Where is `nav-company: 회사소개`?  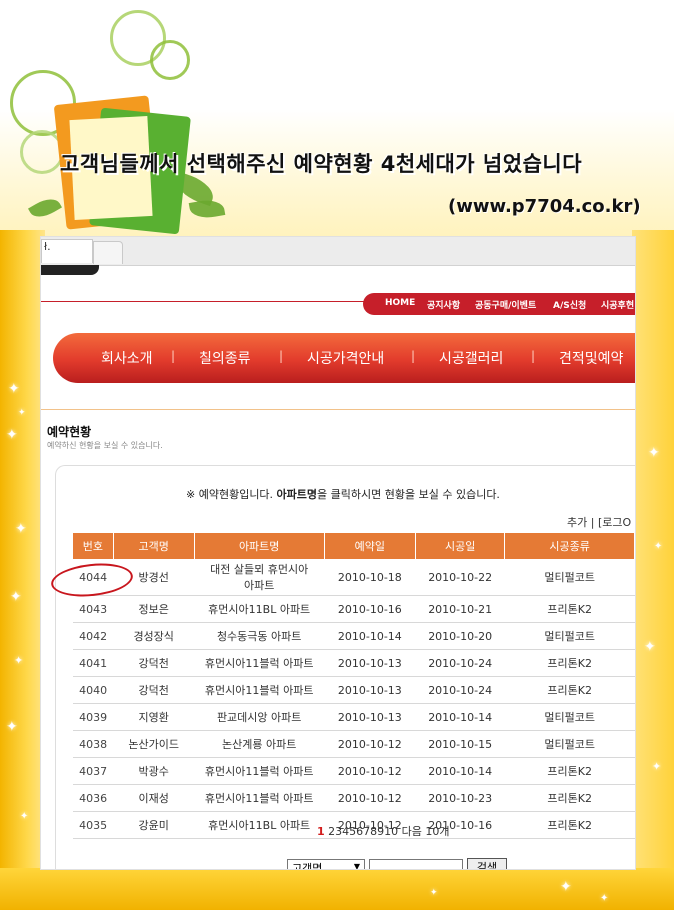
nav-company: 회사소개 is located at coordinates (127, 358).